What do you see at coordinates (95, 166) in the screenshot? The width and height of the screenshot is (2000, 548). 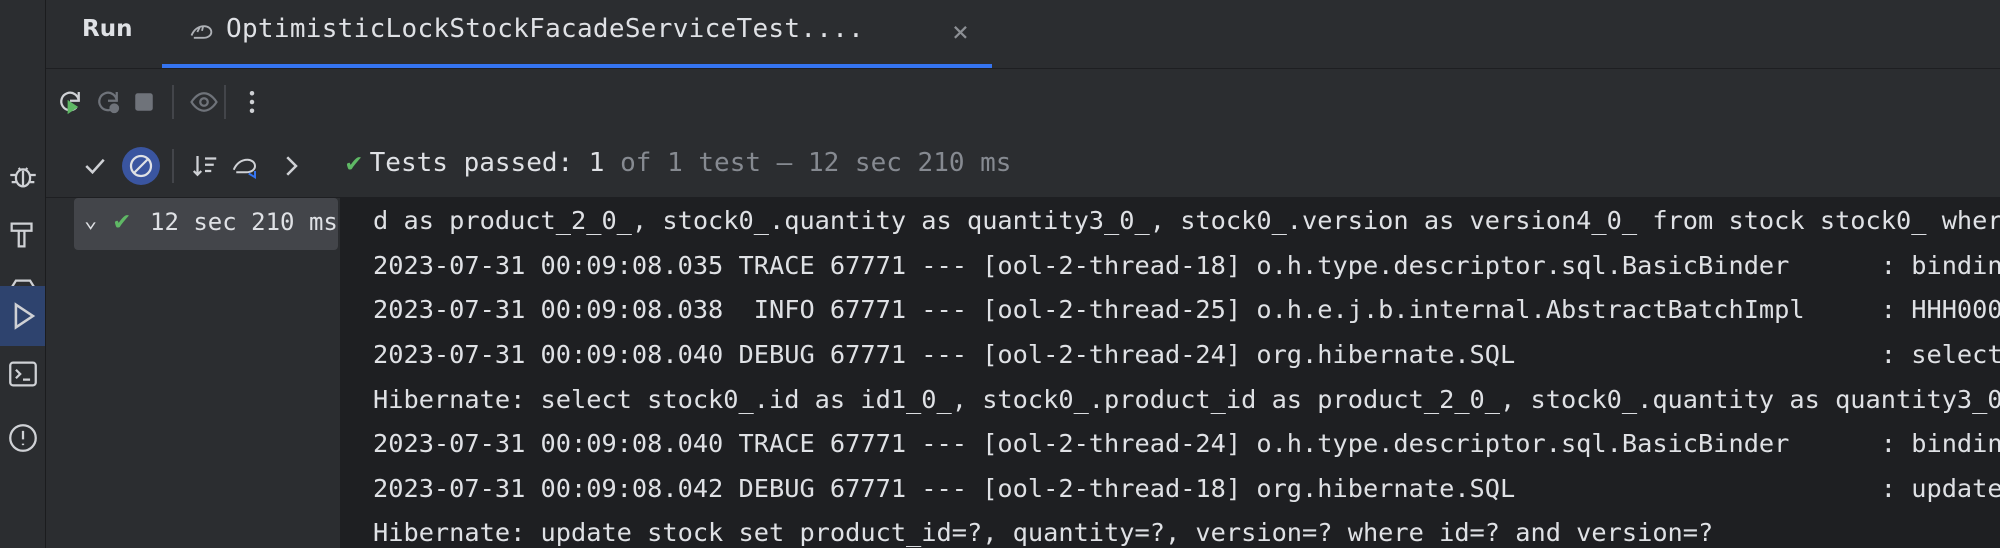 I see `show-passed-icon` at bounding box center [95, 166].